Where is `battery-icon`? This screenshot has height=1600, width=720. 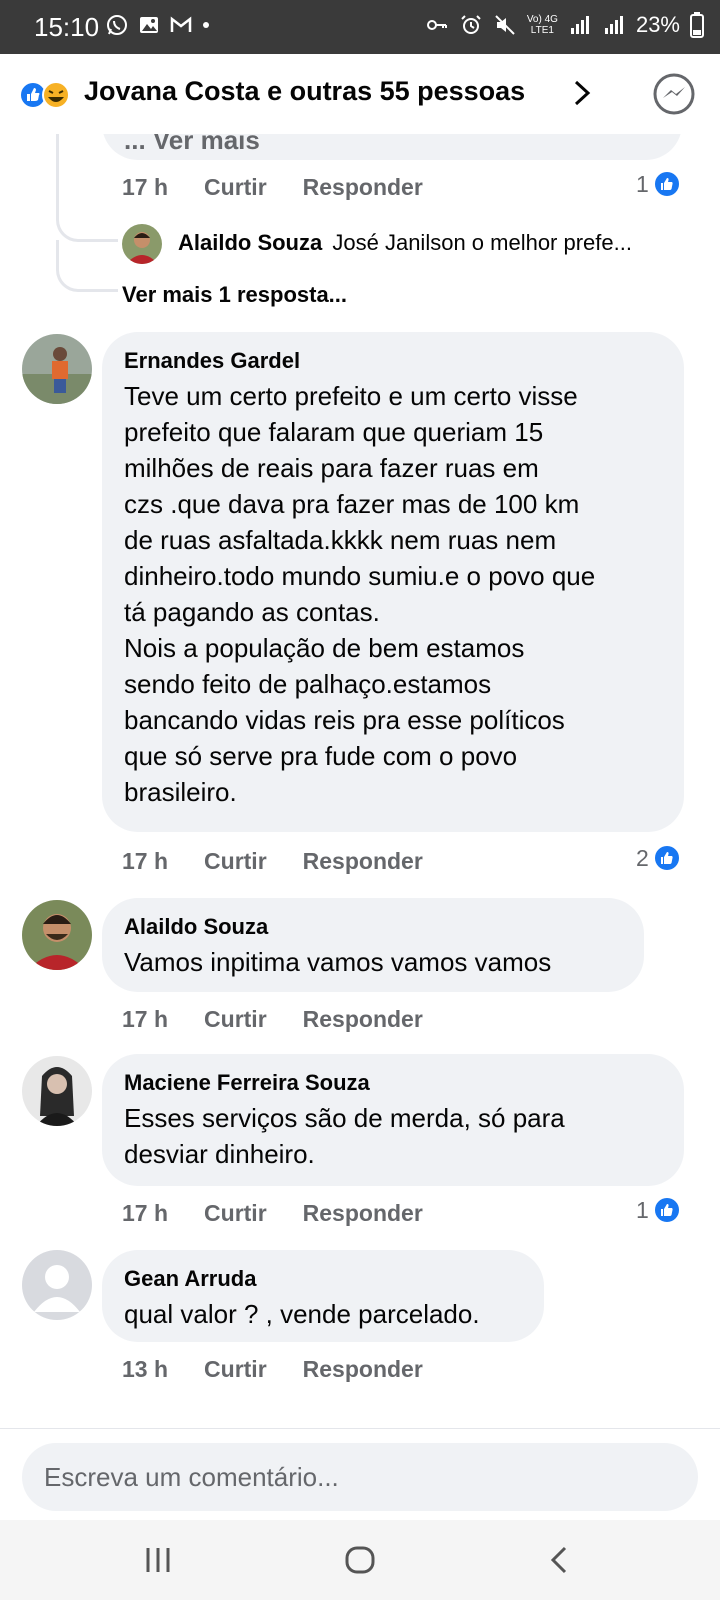
battery-icon is located at coordinates (697, 25).